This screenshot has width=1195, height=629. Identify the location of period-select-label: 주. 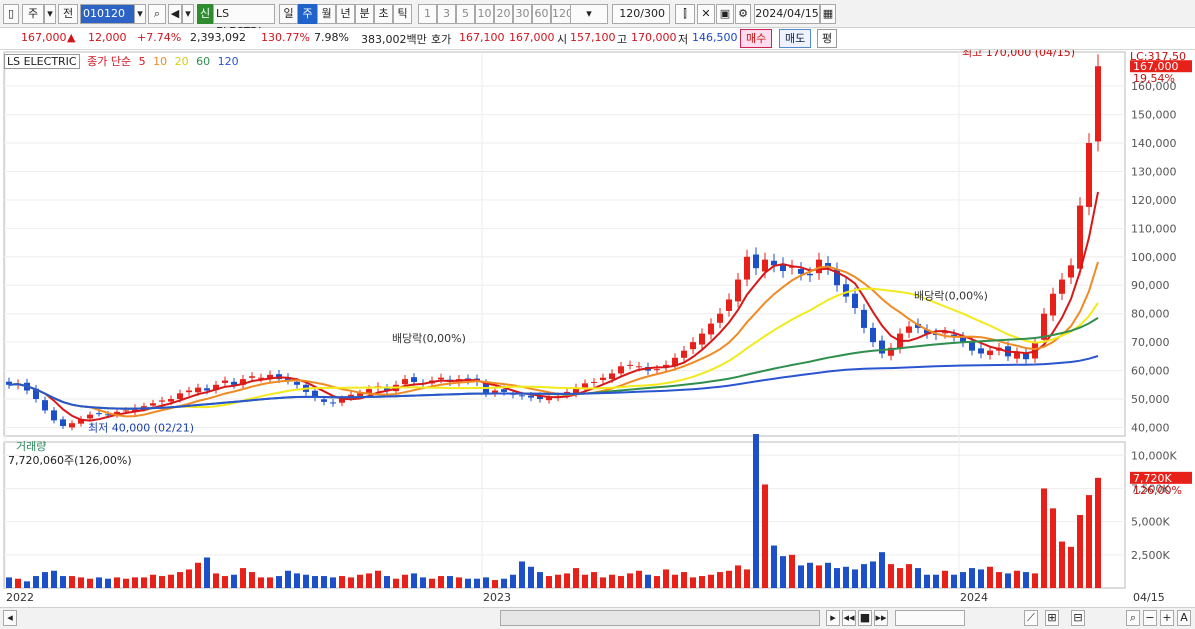
(33, 13).